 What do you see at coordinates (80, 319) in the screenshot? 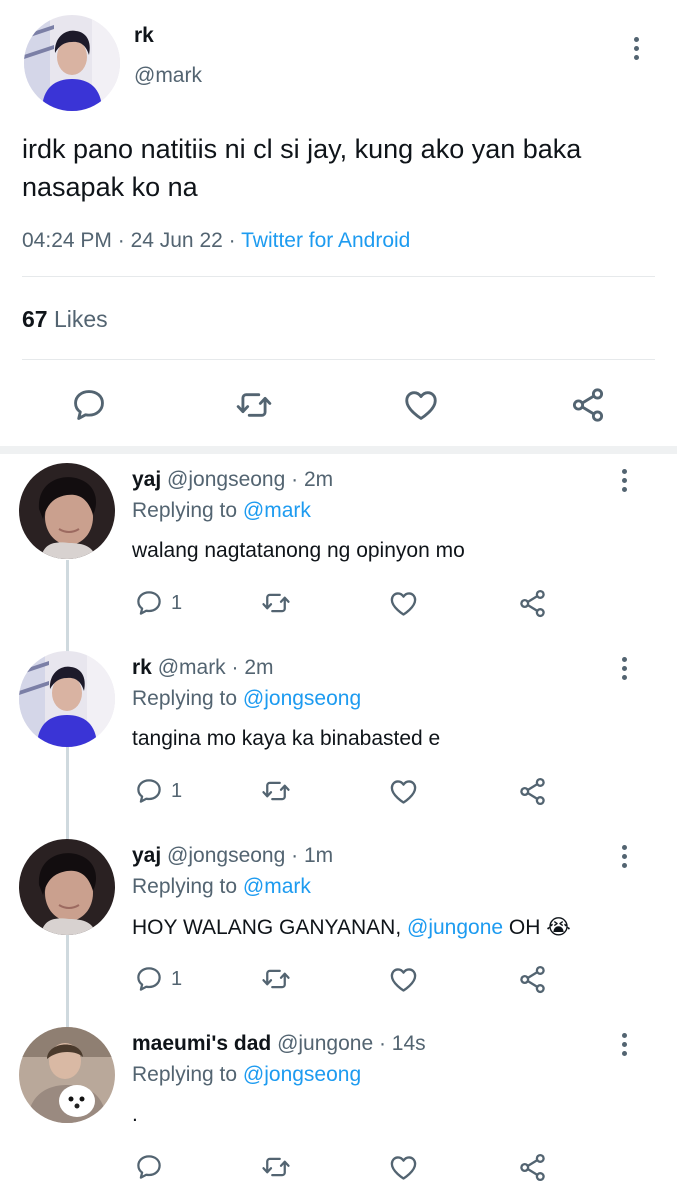
I see `likes-label: Likes` at bounding box center [80, 319].